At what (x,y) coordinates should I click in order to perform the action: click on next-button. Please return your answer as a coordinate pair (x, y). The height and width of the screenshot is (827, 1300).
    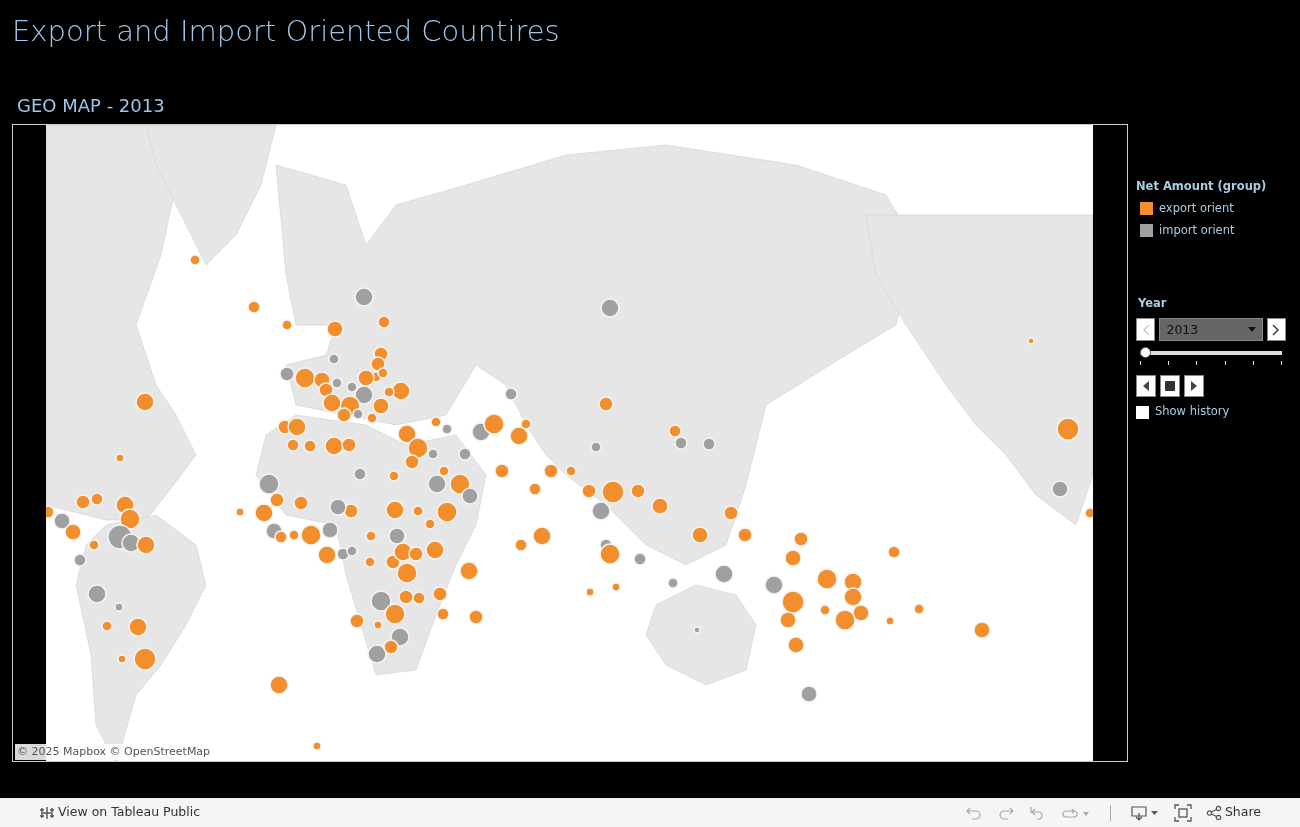
    Looking at the image, I should click on (1276, 330).